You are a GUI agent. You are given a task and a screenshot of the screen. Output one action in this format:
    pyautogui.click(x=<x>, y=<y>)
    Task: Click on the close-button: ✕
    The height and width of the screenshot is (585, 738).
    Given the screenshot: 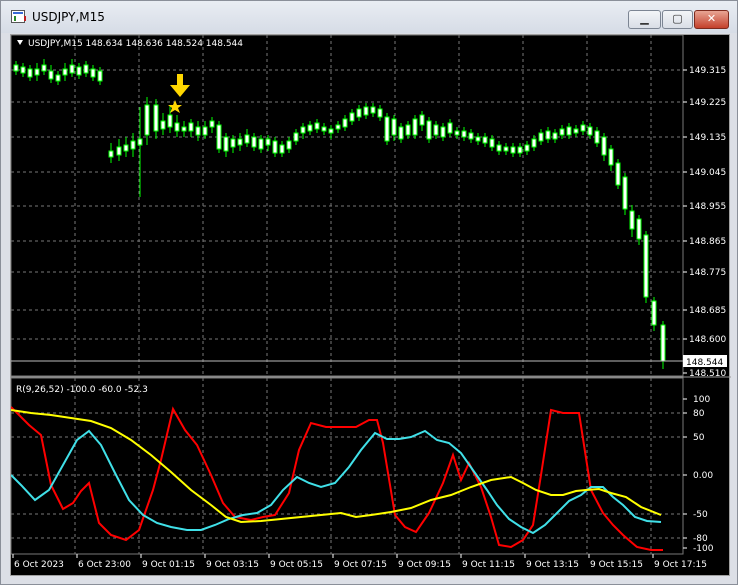 What is the action you would take?
    pyautogui.click(x=711, y=19)
    